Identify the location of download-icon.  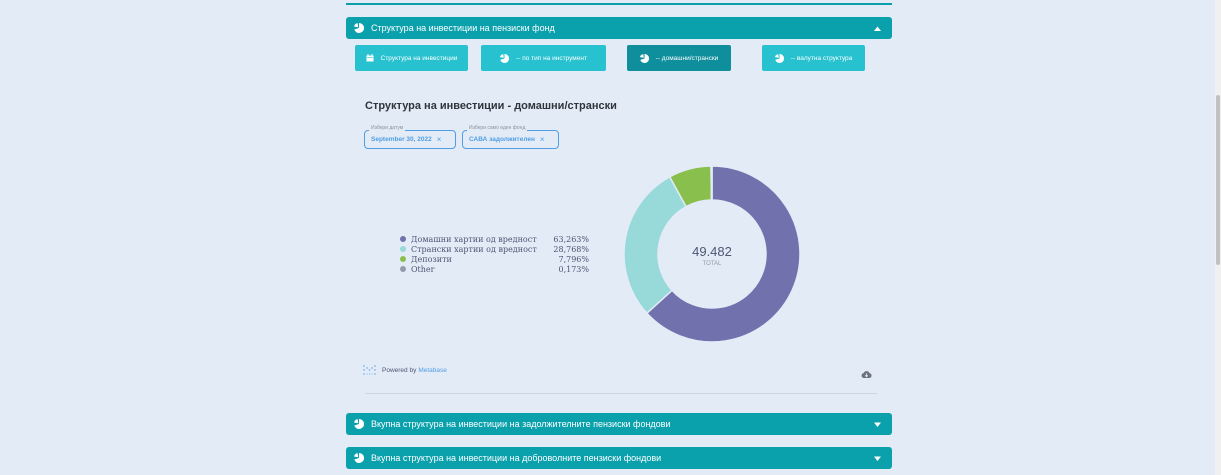
(866, 375).